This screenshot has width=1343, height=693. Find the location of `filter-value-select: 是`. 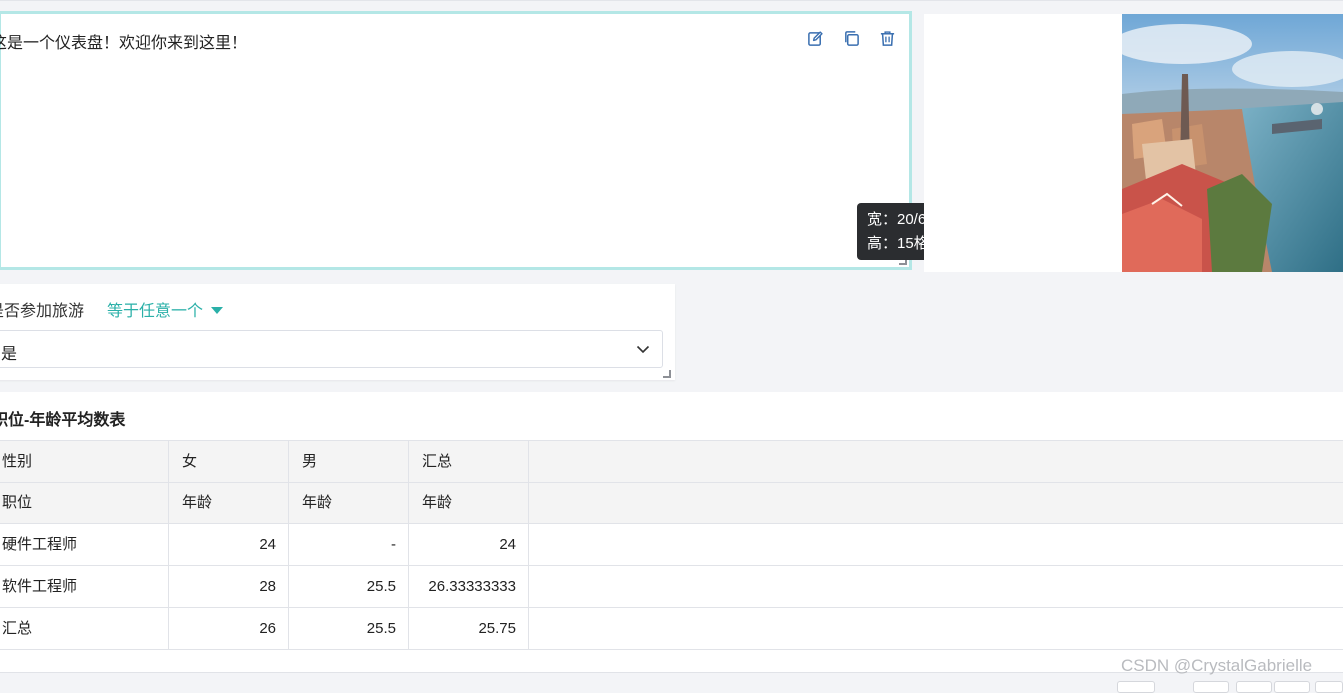

filter-value-select: 是 is located at coordinates (331, 349).